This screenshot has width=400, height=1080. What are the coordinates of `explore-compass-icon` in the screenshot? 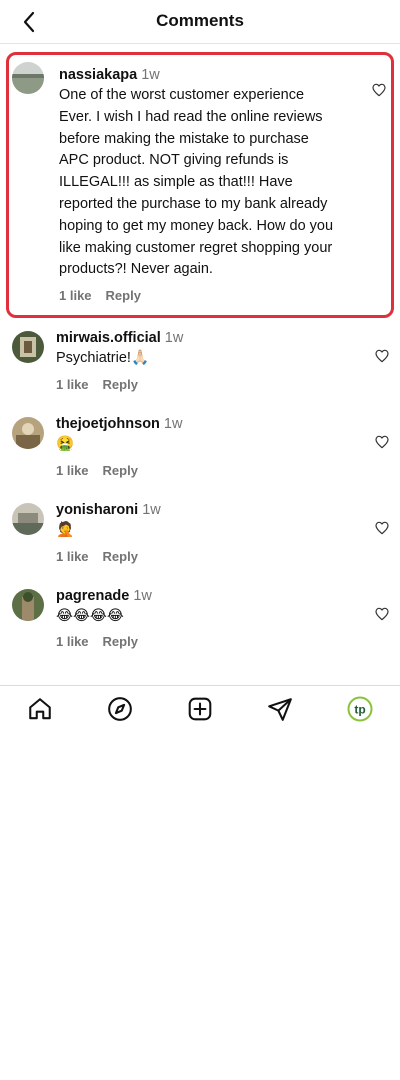 It's located at (120, 708).